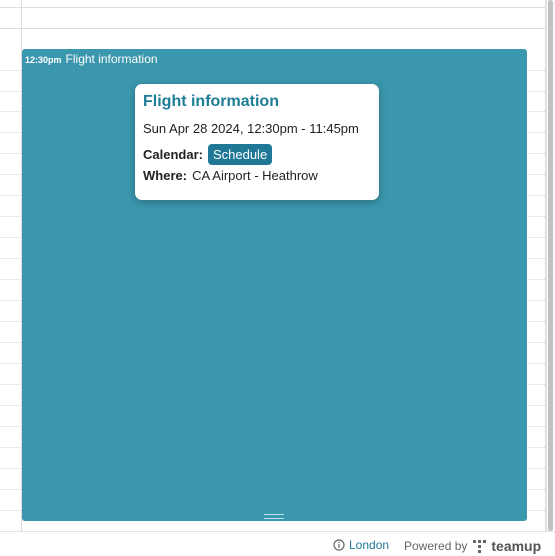 This screenshot has height=556, width=555. I want to click on teamup-logo-icon, so click(480, 546).